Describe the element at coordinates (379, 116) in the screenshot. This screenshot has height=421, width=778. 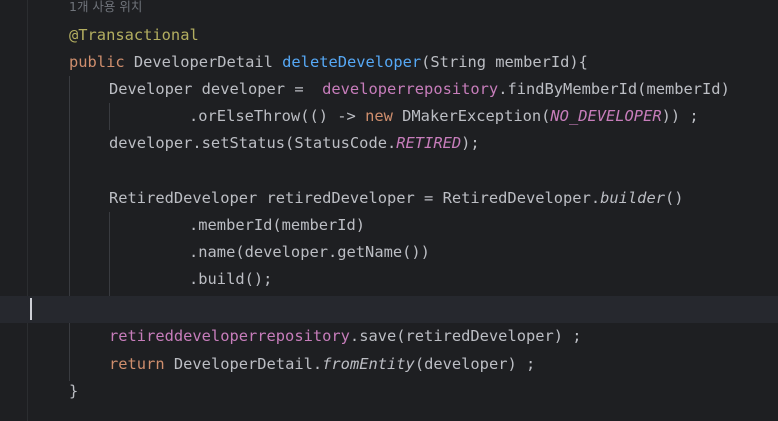
I see `keyword-new: new` at that location.